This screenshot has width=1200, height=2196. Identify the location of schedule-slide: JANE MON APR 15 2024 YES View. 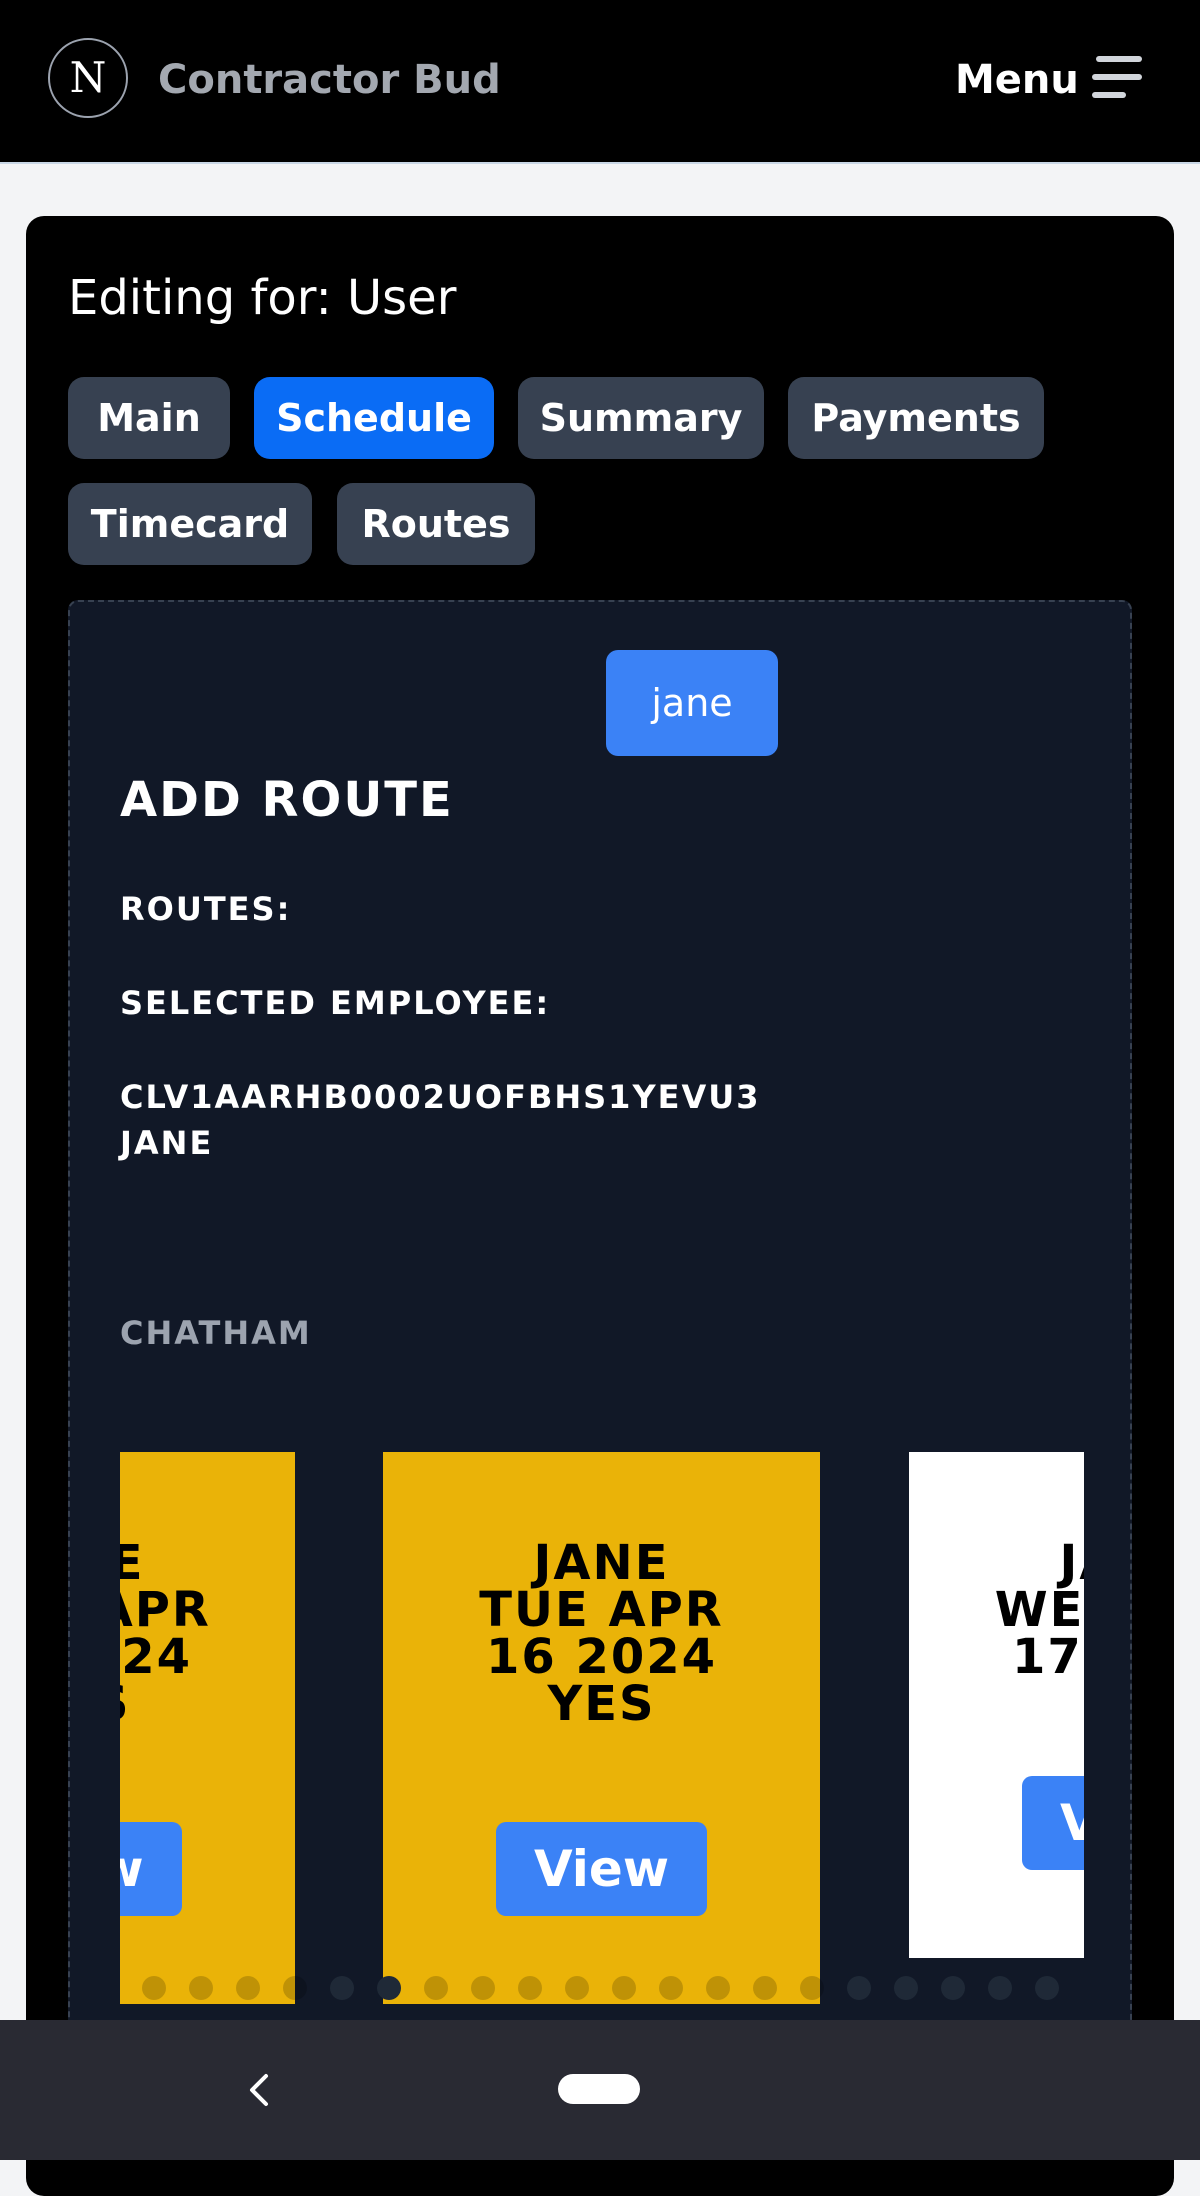
(207, 1728).